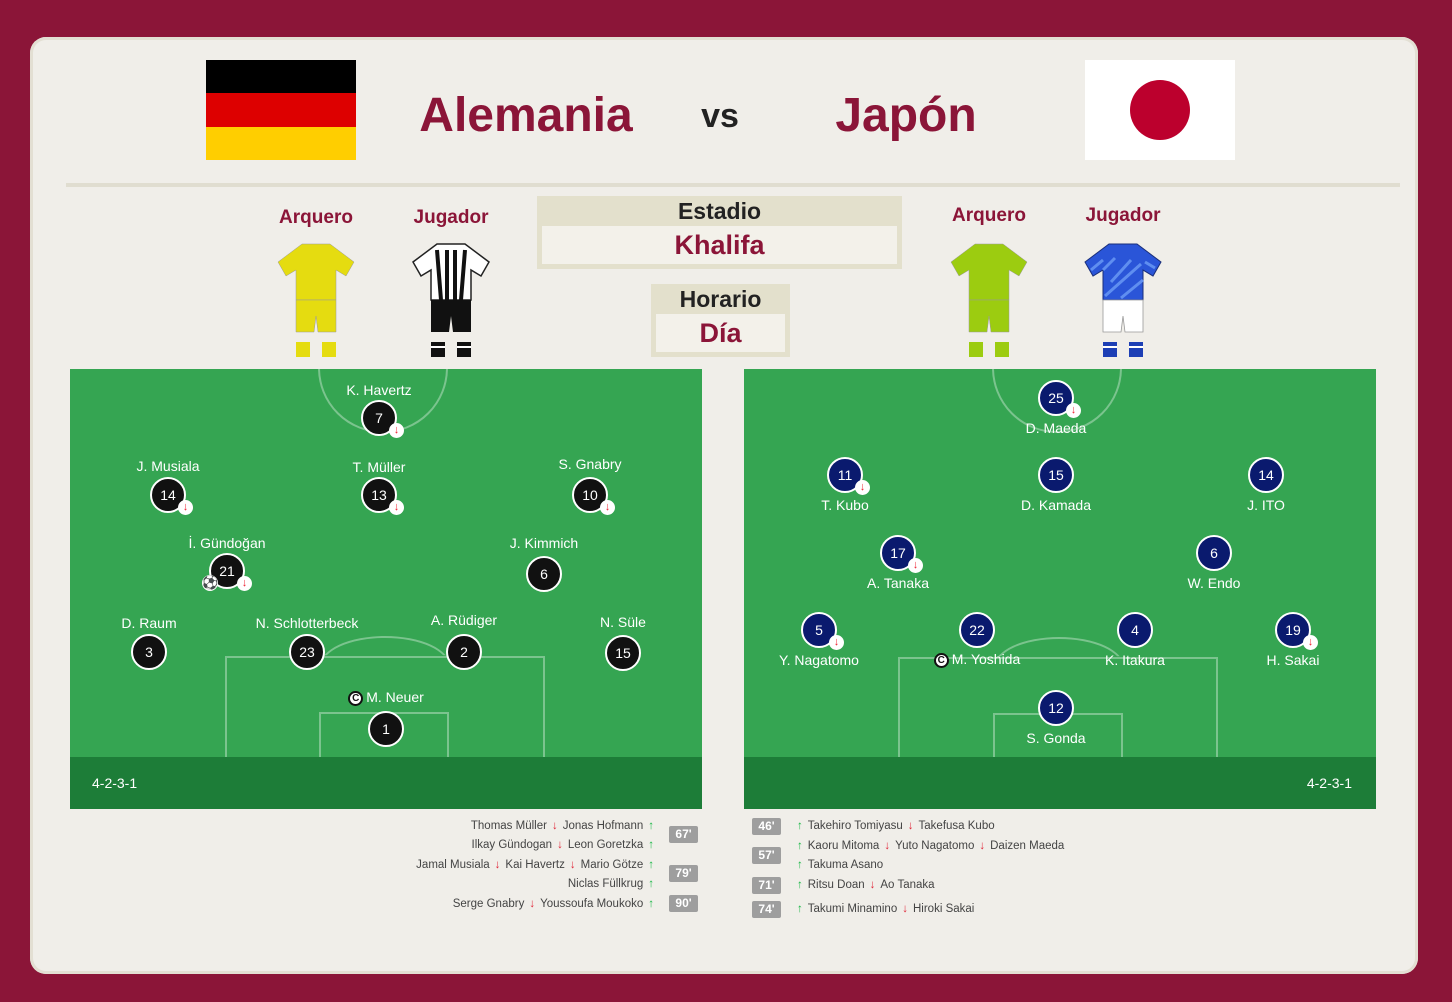  Describe the element at coordinates (1160, 110) in the screenshot. I see `japan-flag-icon` at that location.